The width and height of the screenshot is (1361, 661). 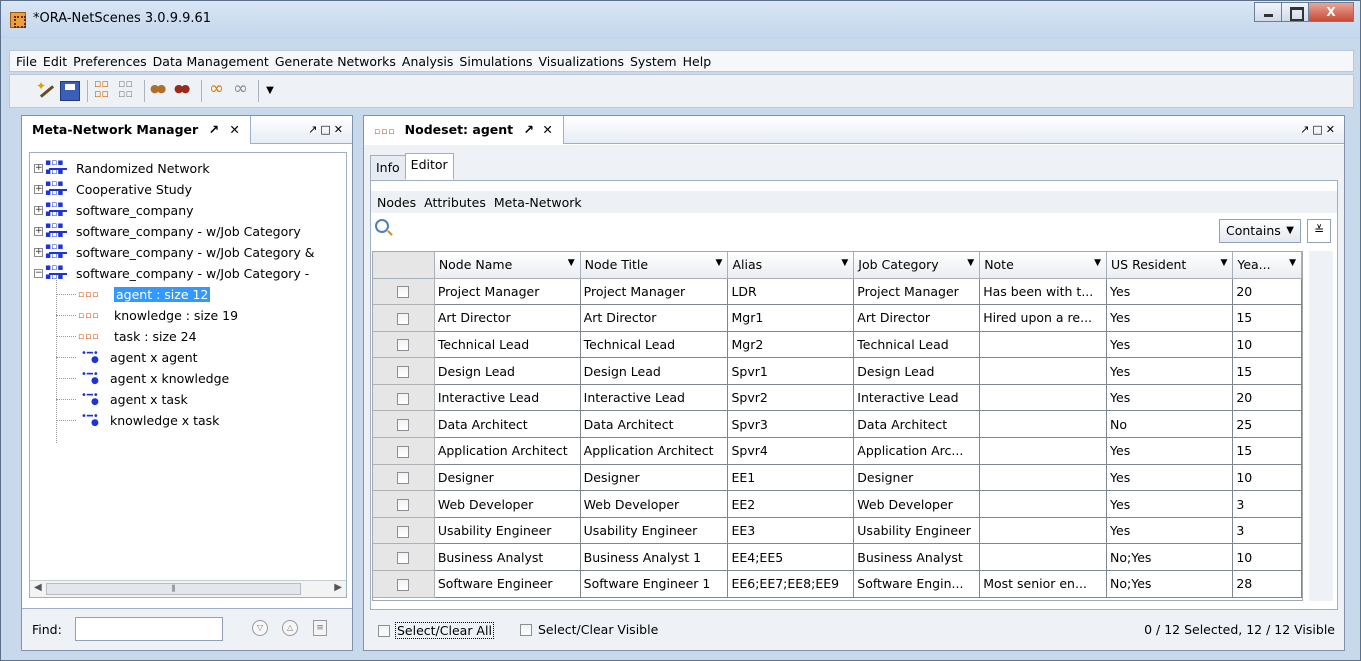 I want to click on table-cell: No;Yes, so click(x=1170, y=557).